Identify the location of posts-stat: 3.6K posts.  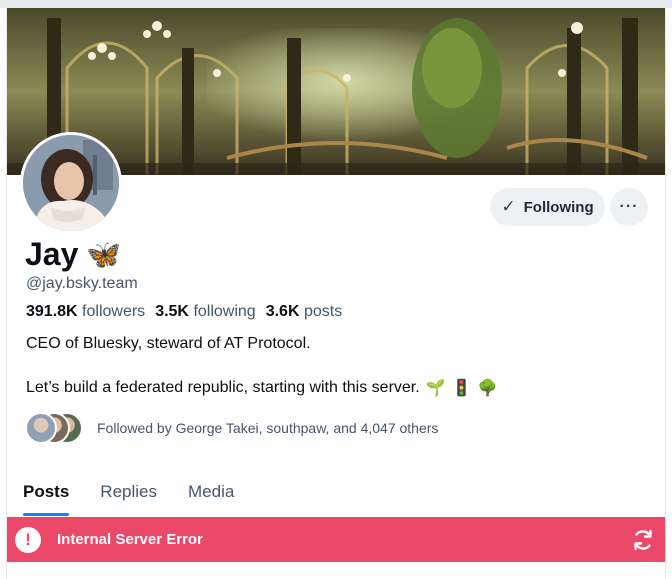
(304, 312).